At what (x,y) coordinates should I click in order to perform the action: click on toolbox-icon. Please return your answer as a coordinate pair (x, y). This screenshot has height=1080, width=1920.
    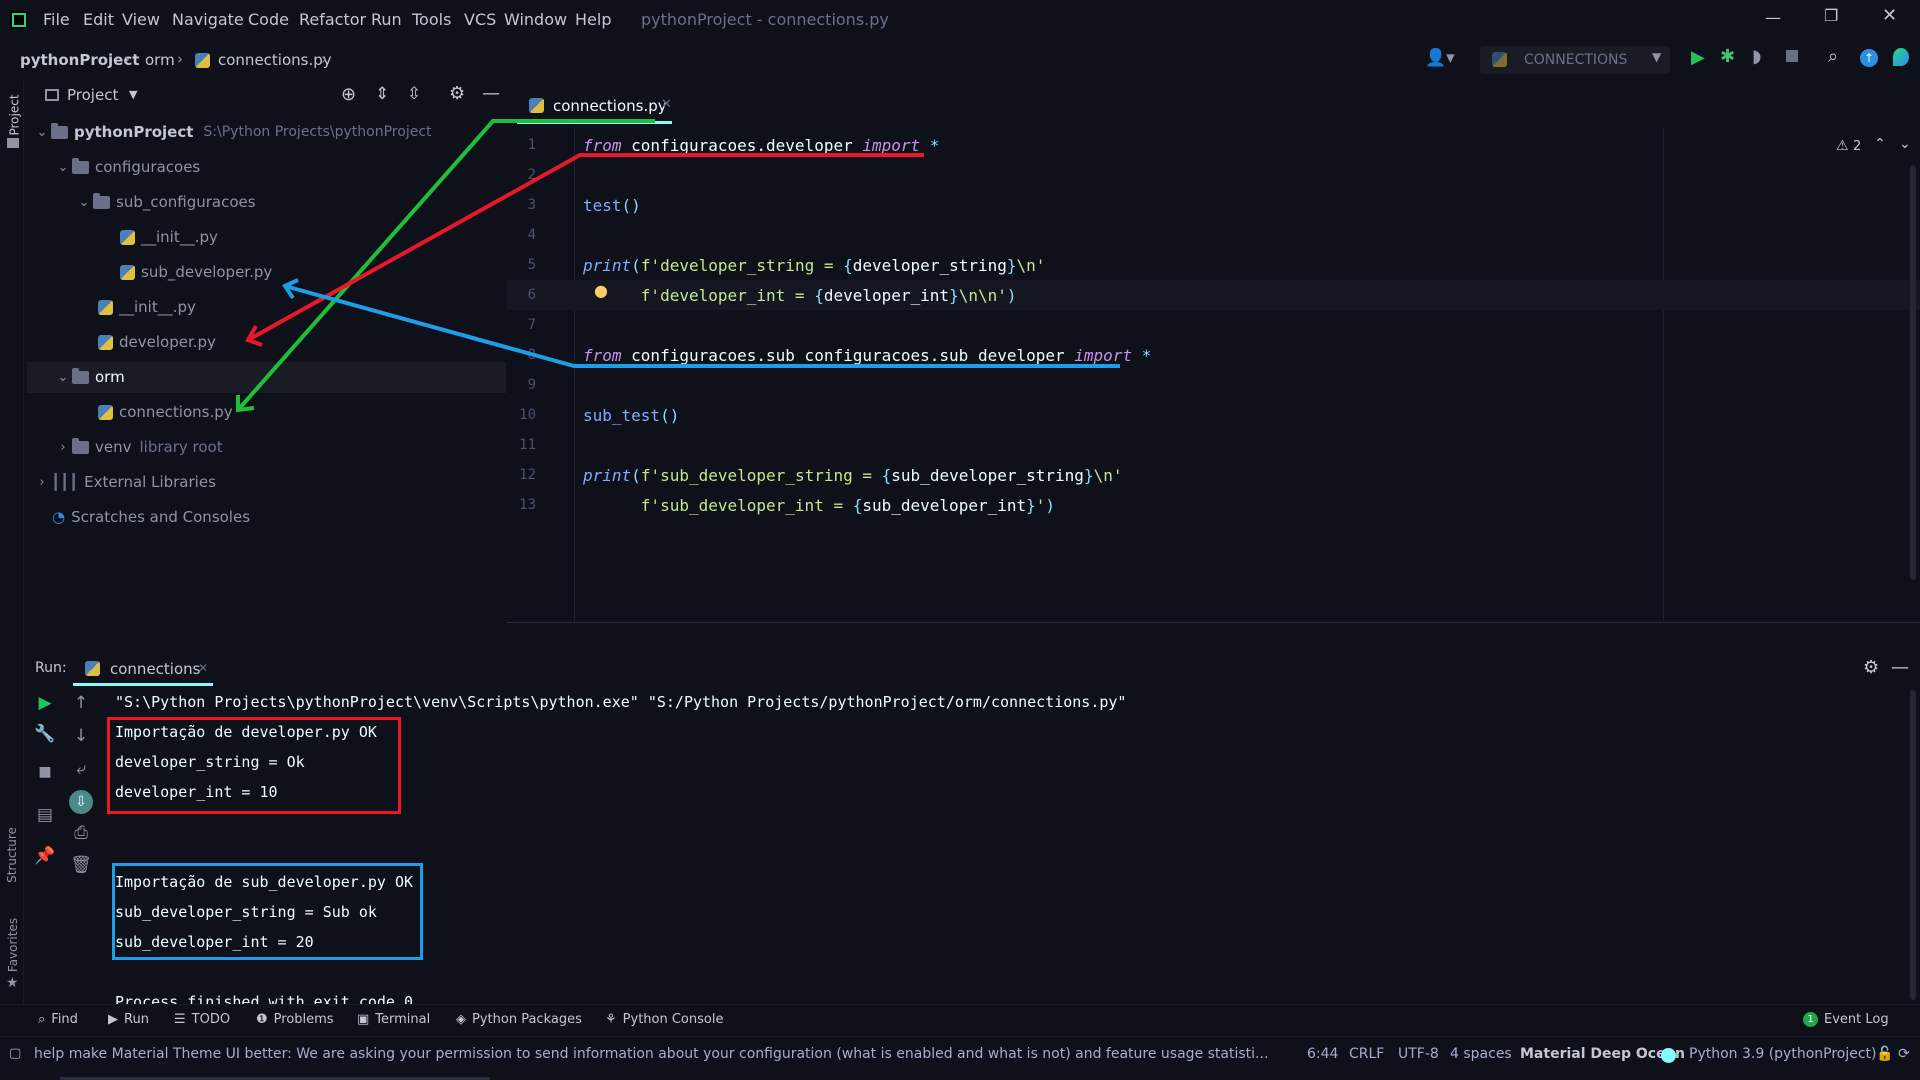
    Looking at the image, I should click on (1901, 57).